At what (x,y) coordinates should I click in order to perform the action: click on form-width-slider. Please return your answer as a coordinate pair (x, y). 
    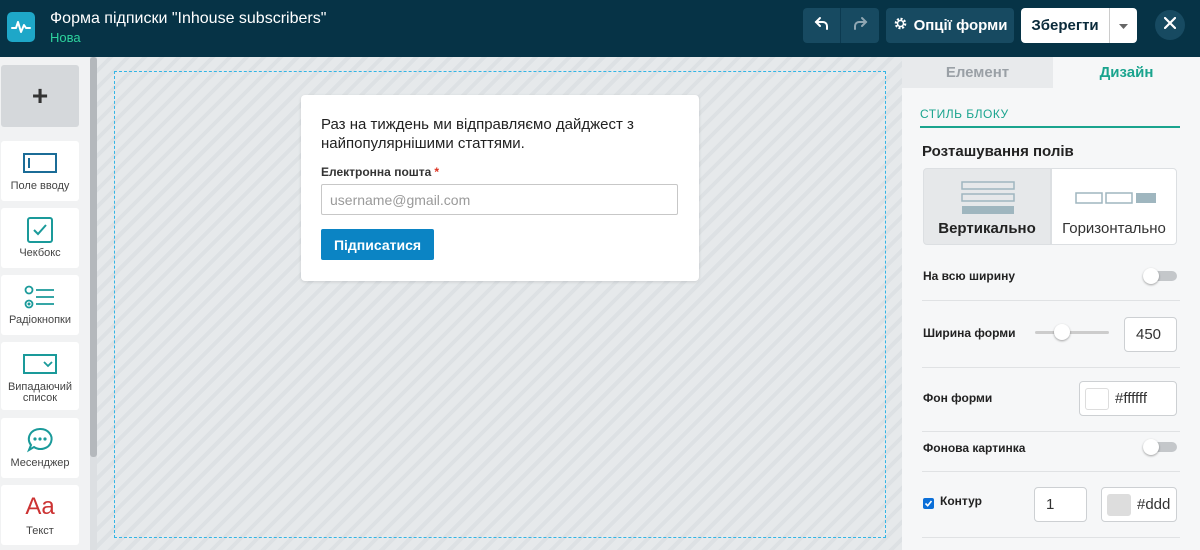
    Looking at the image, I should click on (1072, 332).